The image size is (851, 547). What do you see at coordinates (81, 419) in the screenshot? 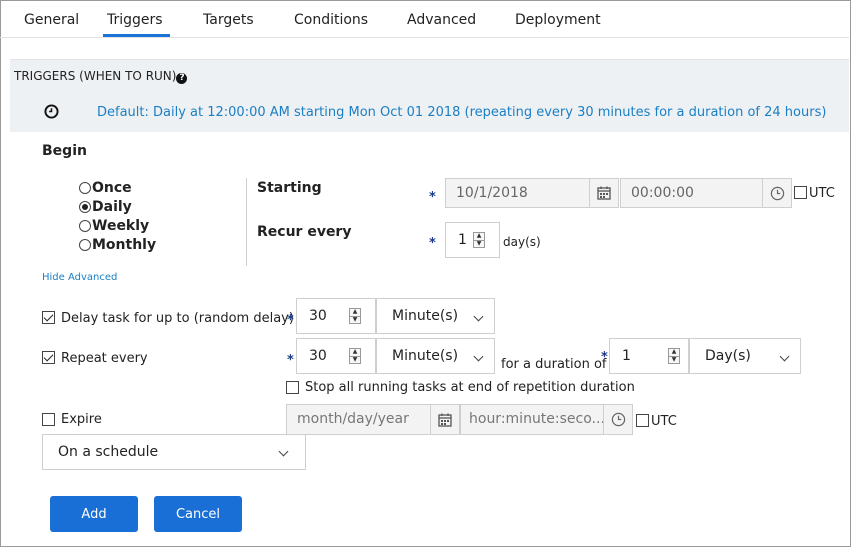
I see `expire-label: Expire` at bounding box center [81, 419].